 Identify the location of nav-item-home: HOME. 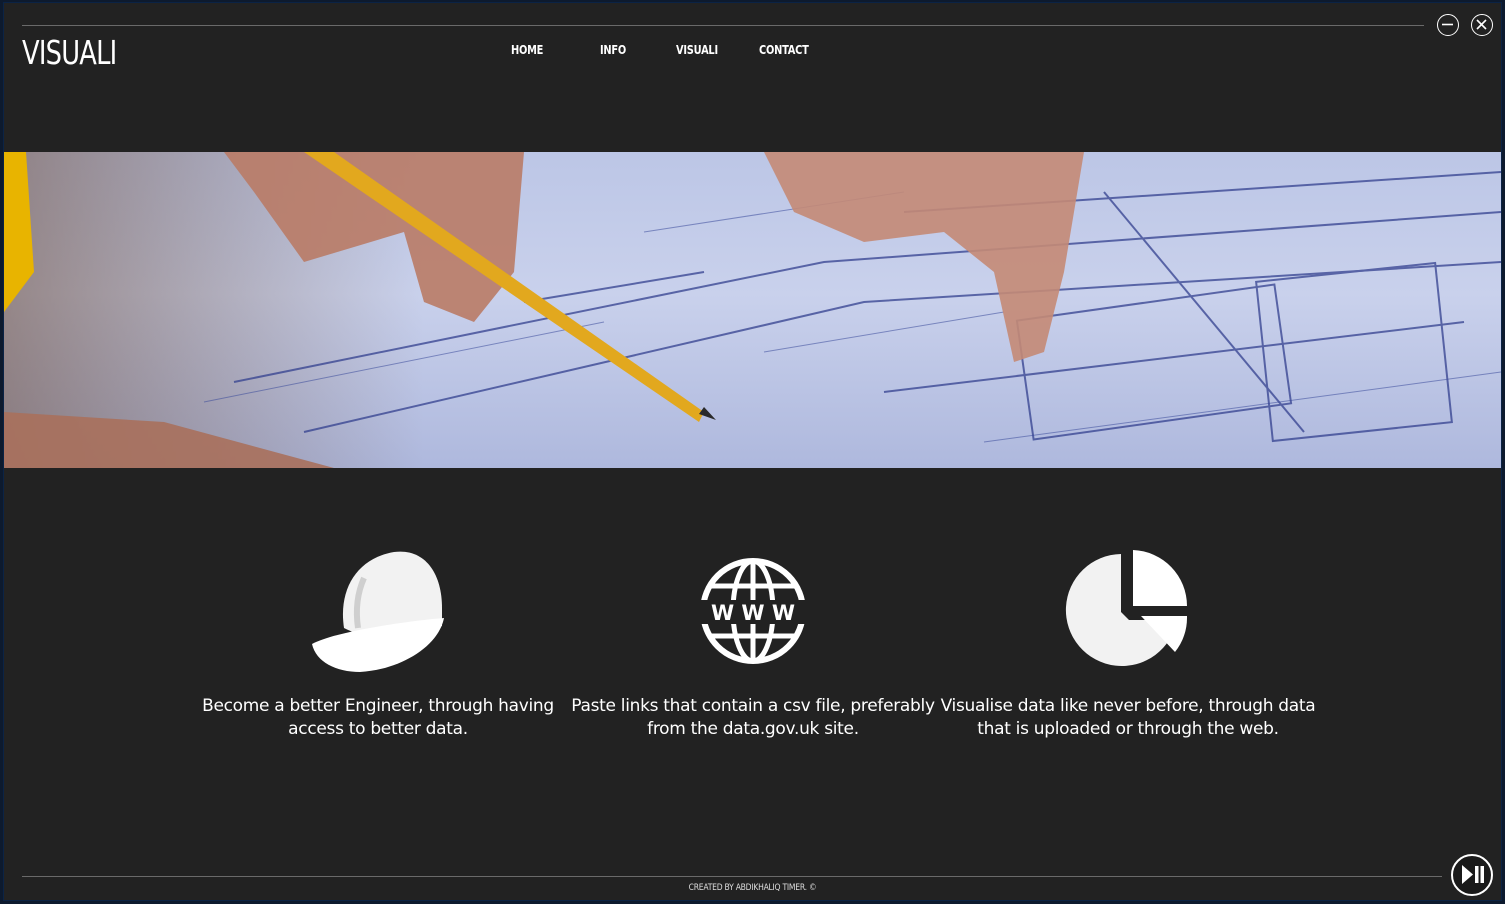
(527, 50).